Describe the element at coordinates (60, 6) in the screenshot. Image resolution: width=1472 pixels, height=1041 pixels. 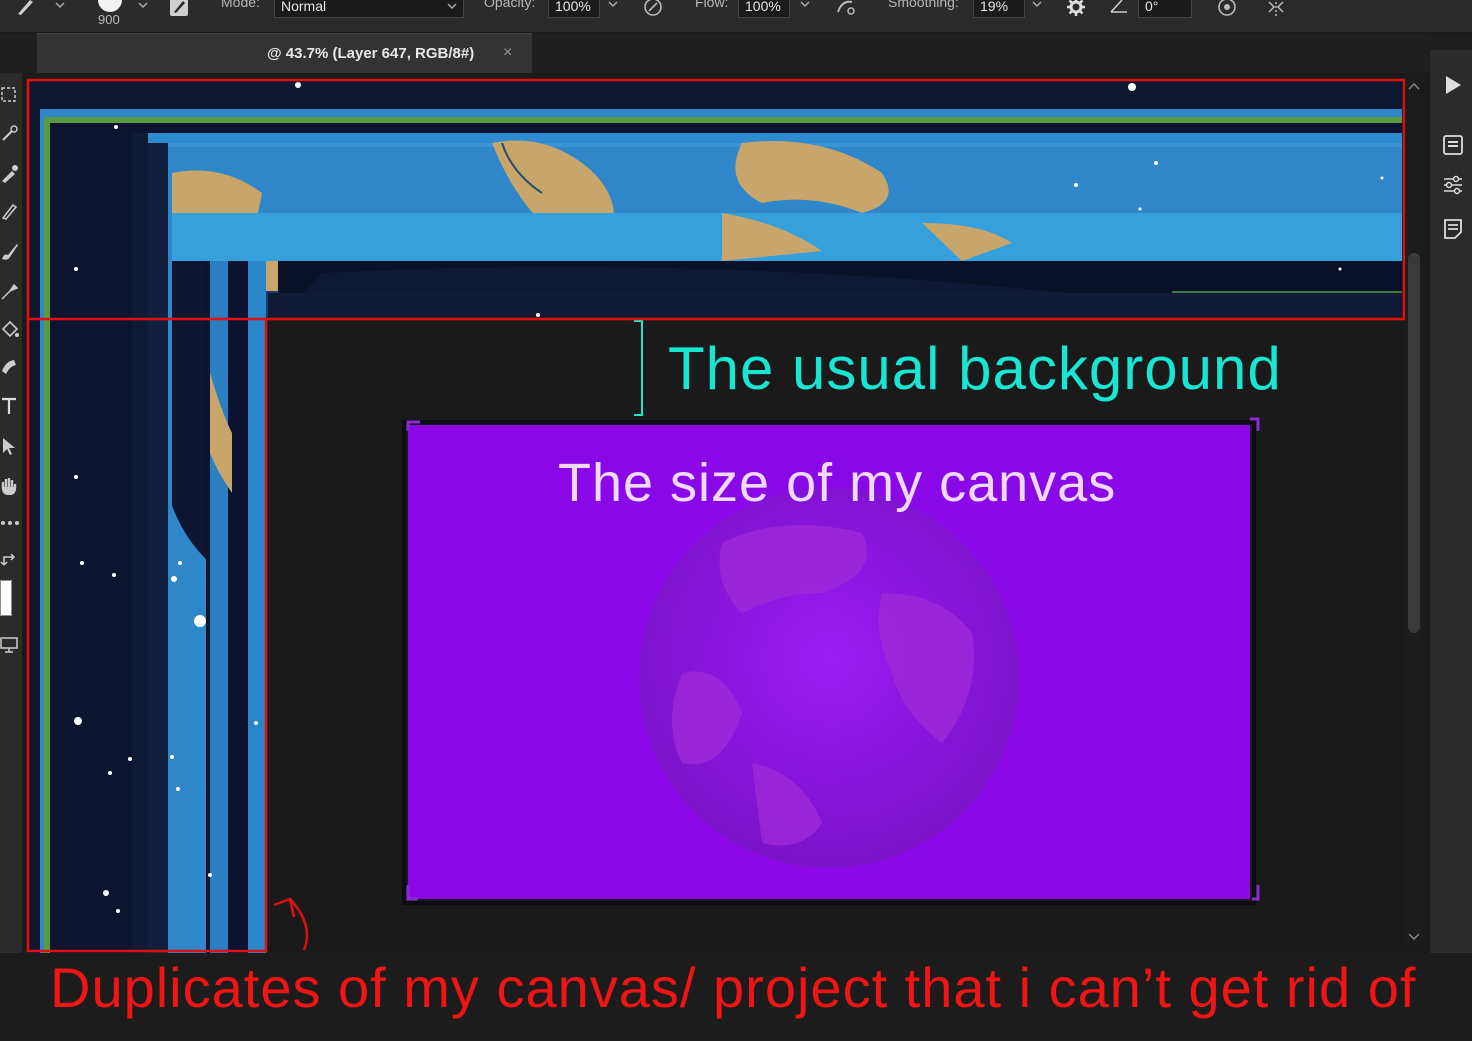
I see `brush-preset-chevron-icon` at that location.